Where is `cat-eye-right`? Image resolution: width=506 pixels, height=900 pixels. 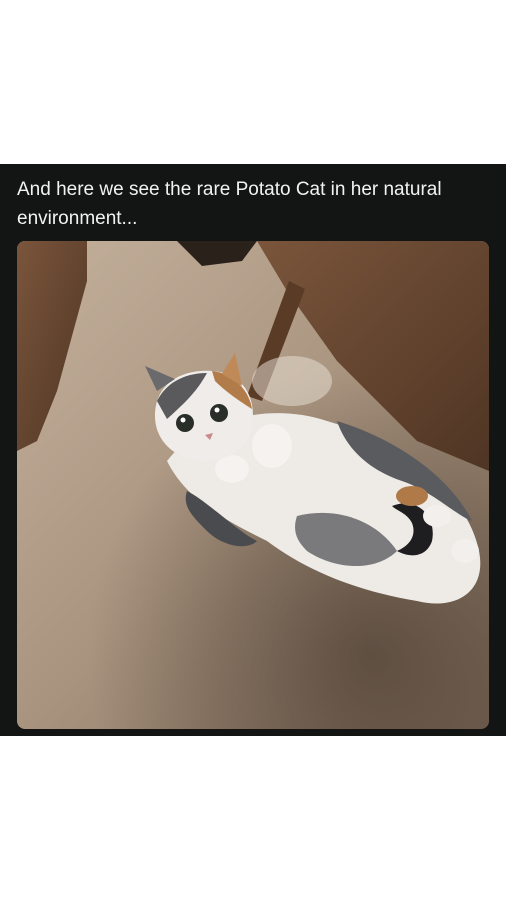
cat-eye-right is located at coordinates (219, 413).